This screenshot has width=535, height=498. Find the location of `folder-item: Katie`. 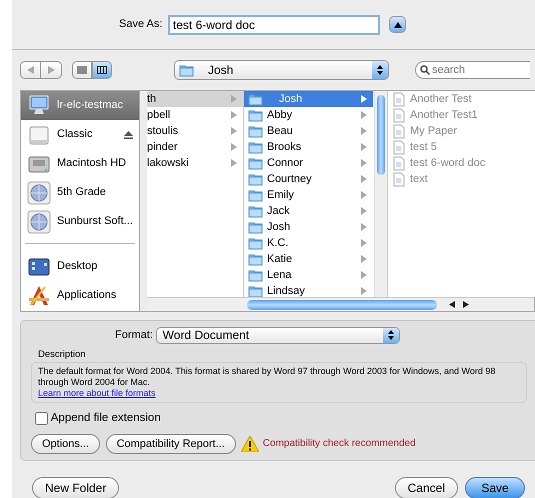

folder-item: Katie is located at coordinates (308, 259).